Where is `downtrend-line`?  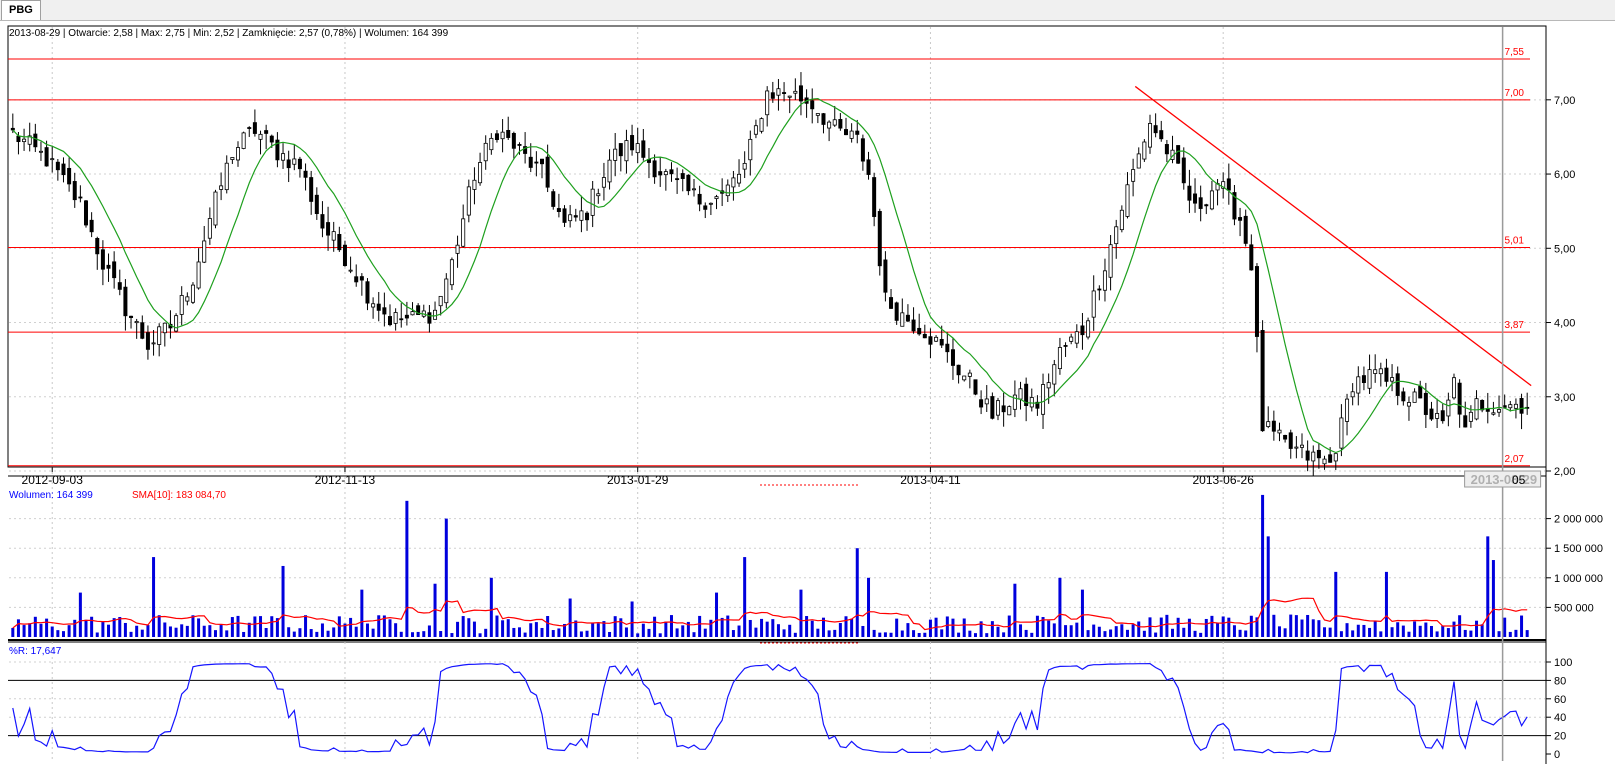 downtrend-line is located at coordinates (1333, 236).